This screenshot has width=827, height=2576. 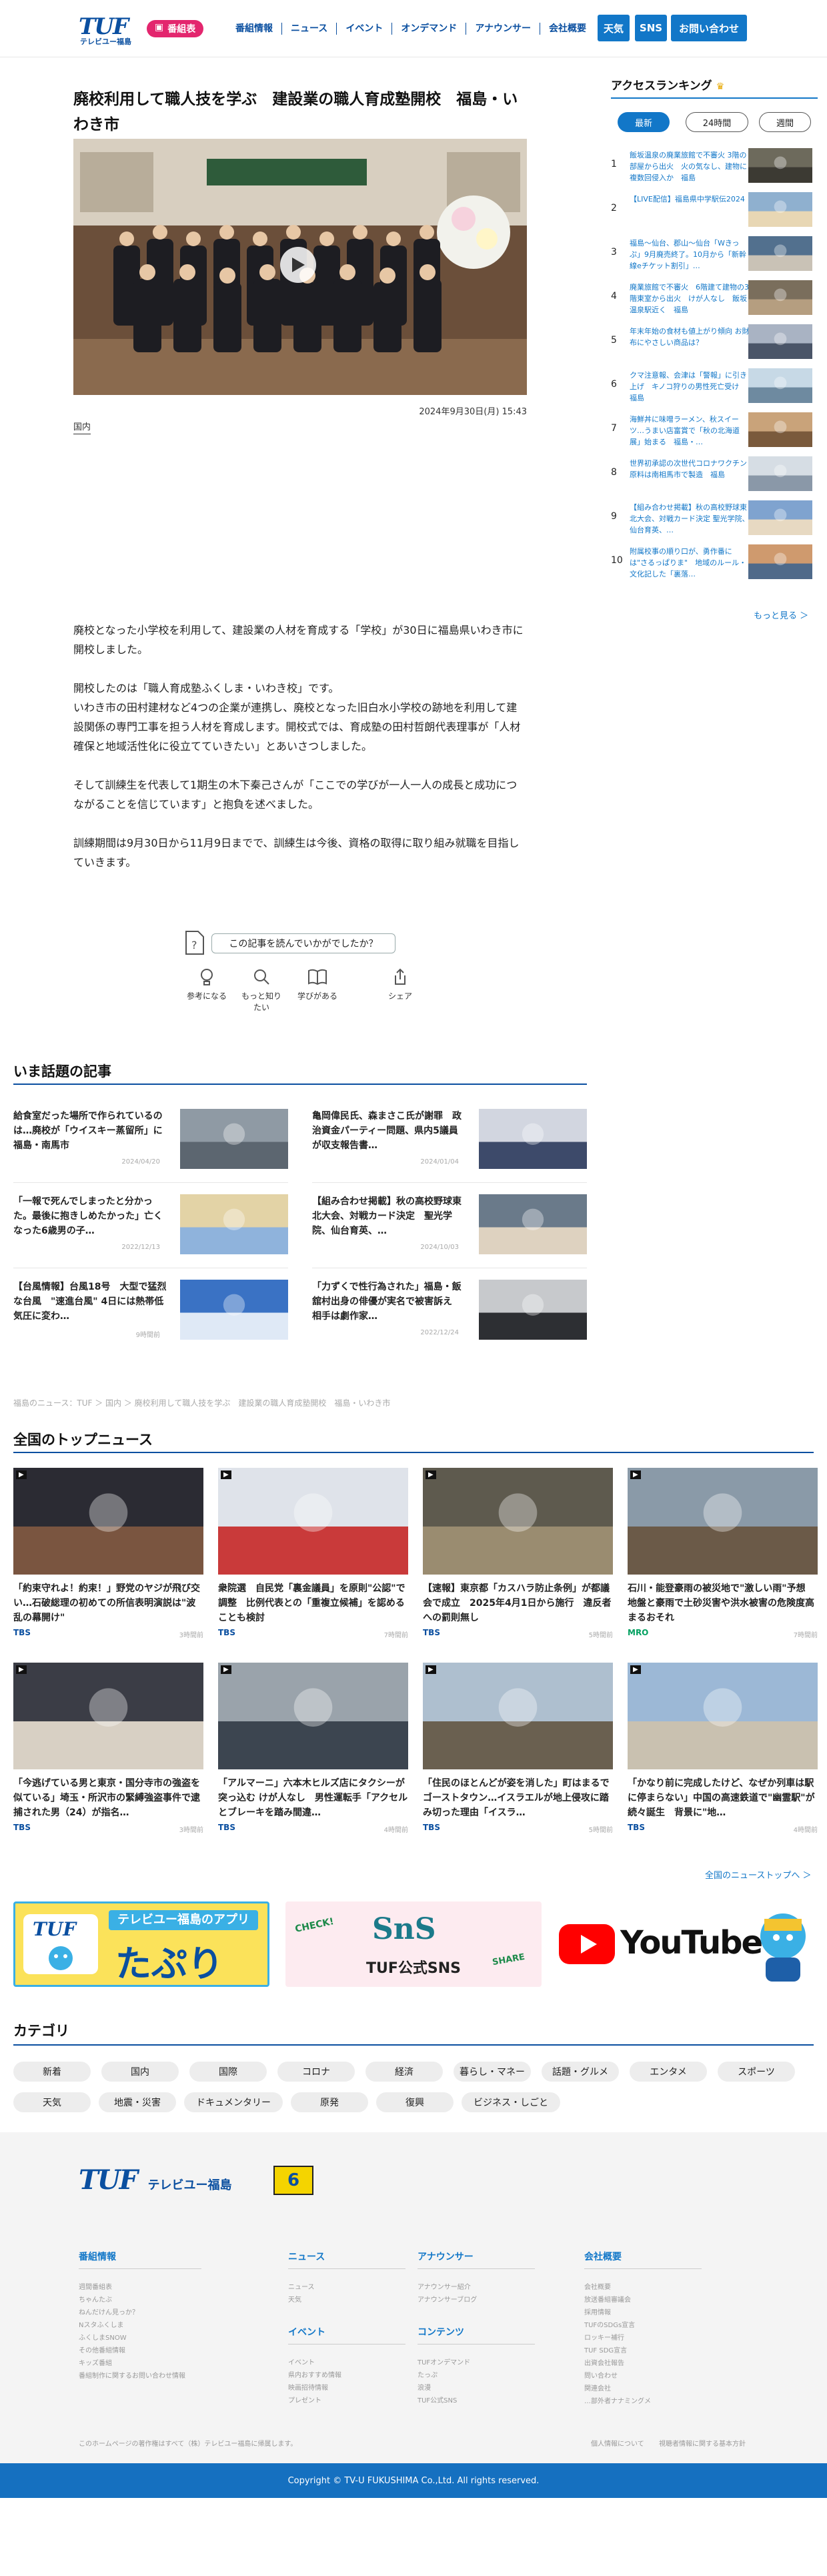 What do you see at coordinates (643, 2350) in the screenshot?
I see `footer-link: TUF SDG宣言` at bounding box center [643, 2350].